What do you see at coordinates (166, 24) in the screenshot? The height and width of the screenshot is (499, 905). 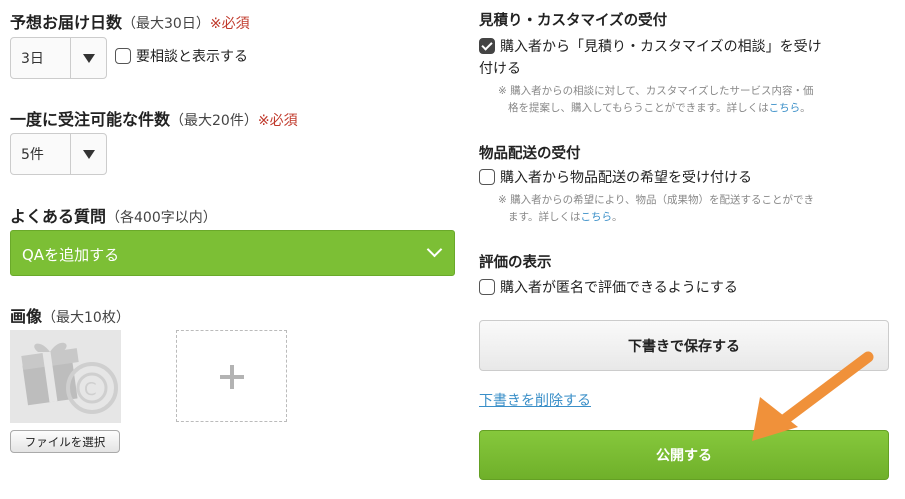 I see `delivery-days-limit: （最大30日）` at bounding box center [166, 24].